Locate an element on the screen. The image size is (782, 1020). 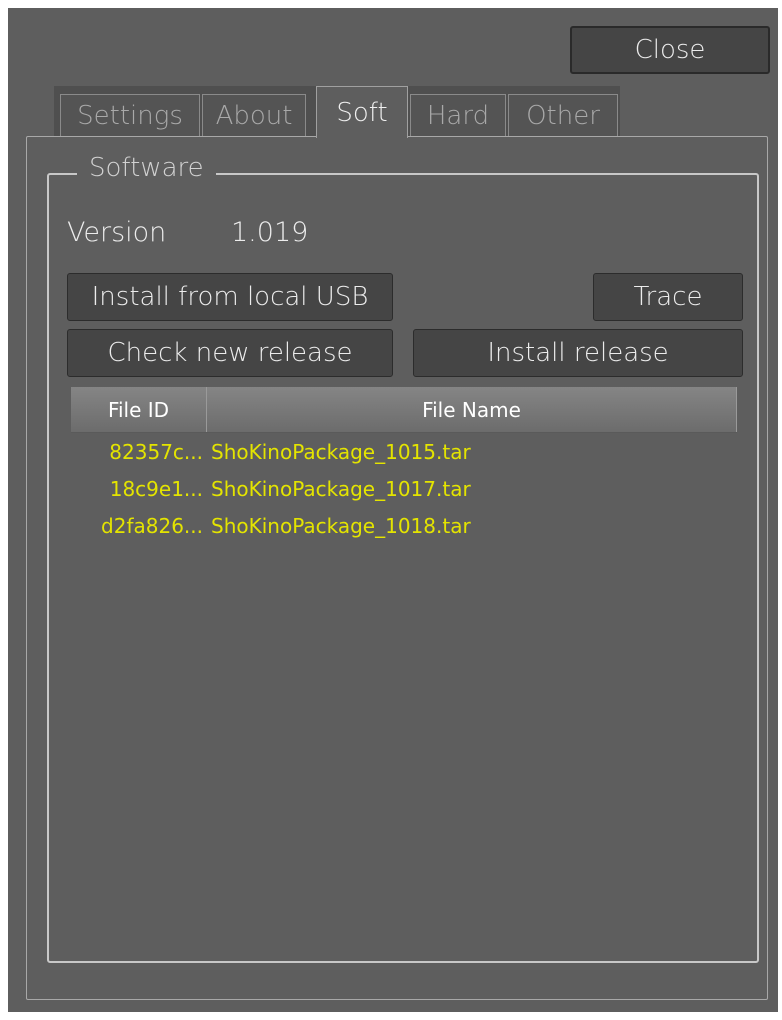
install-release-button: Install release is located at coordinates (578, 353).